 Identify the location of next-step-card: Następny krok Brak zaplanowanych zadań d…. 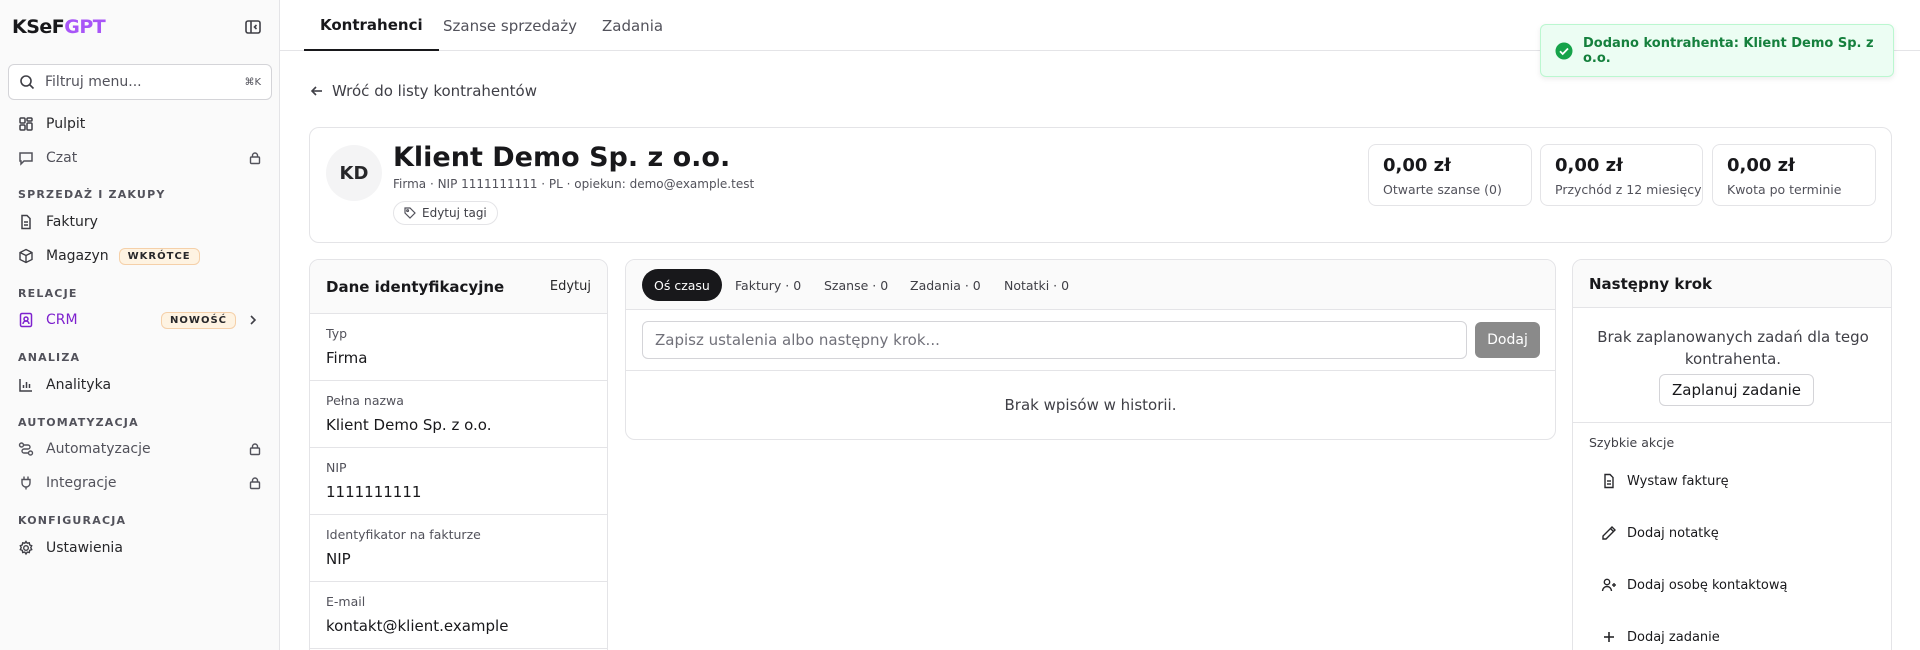
(1732, 454).